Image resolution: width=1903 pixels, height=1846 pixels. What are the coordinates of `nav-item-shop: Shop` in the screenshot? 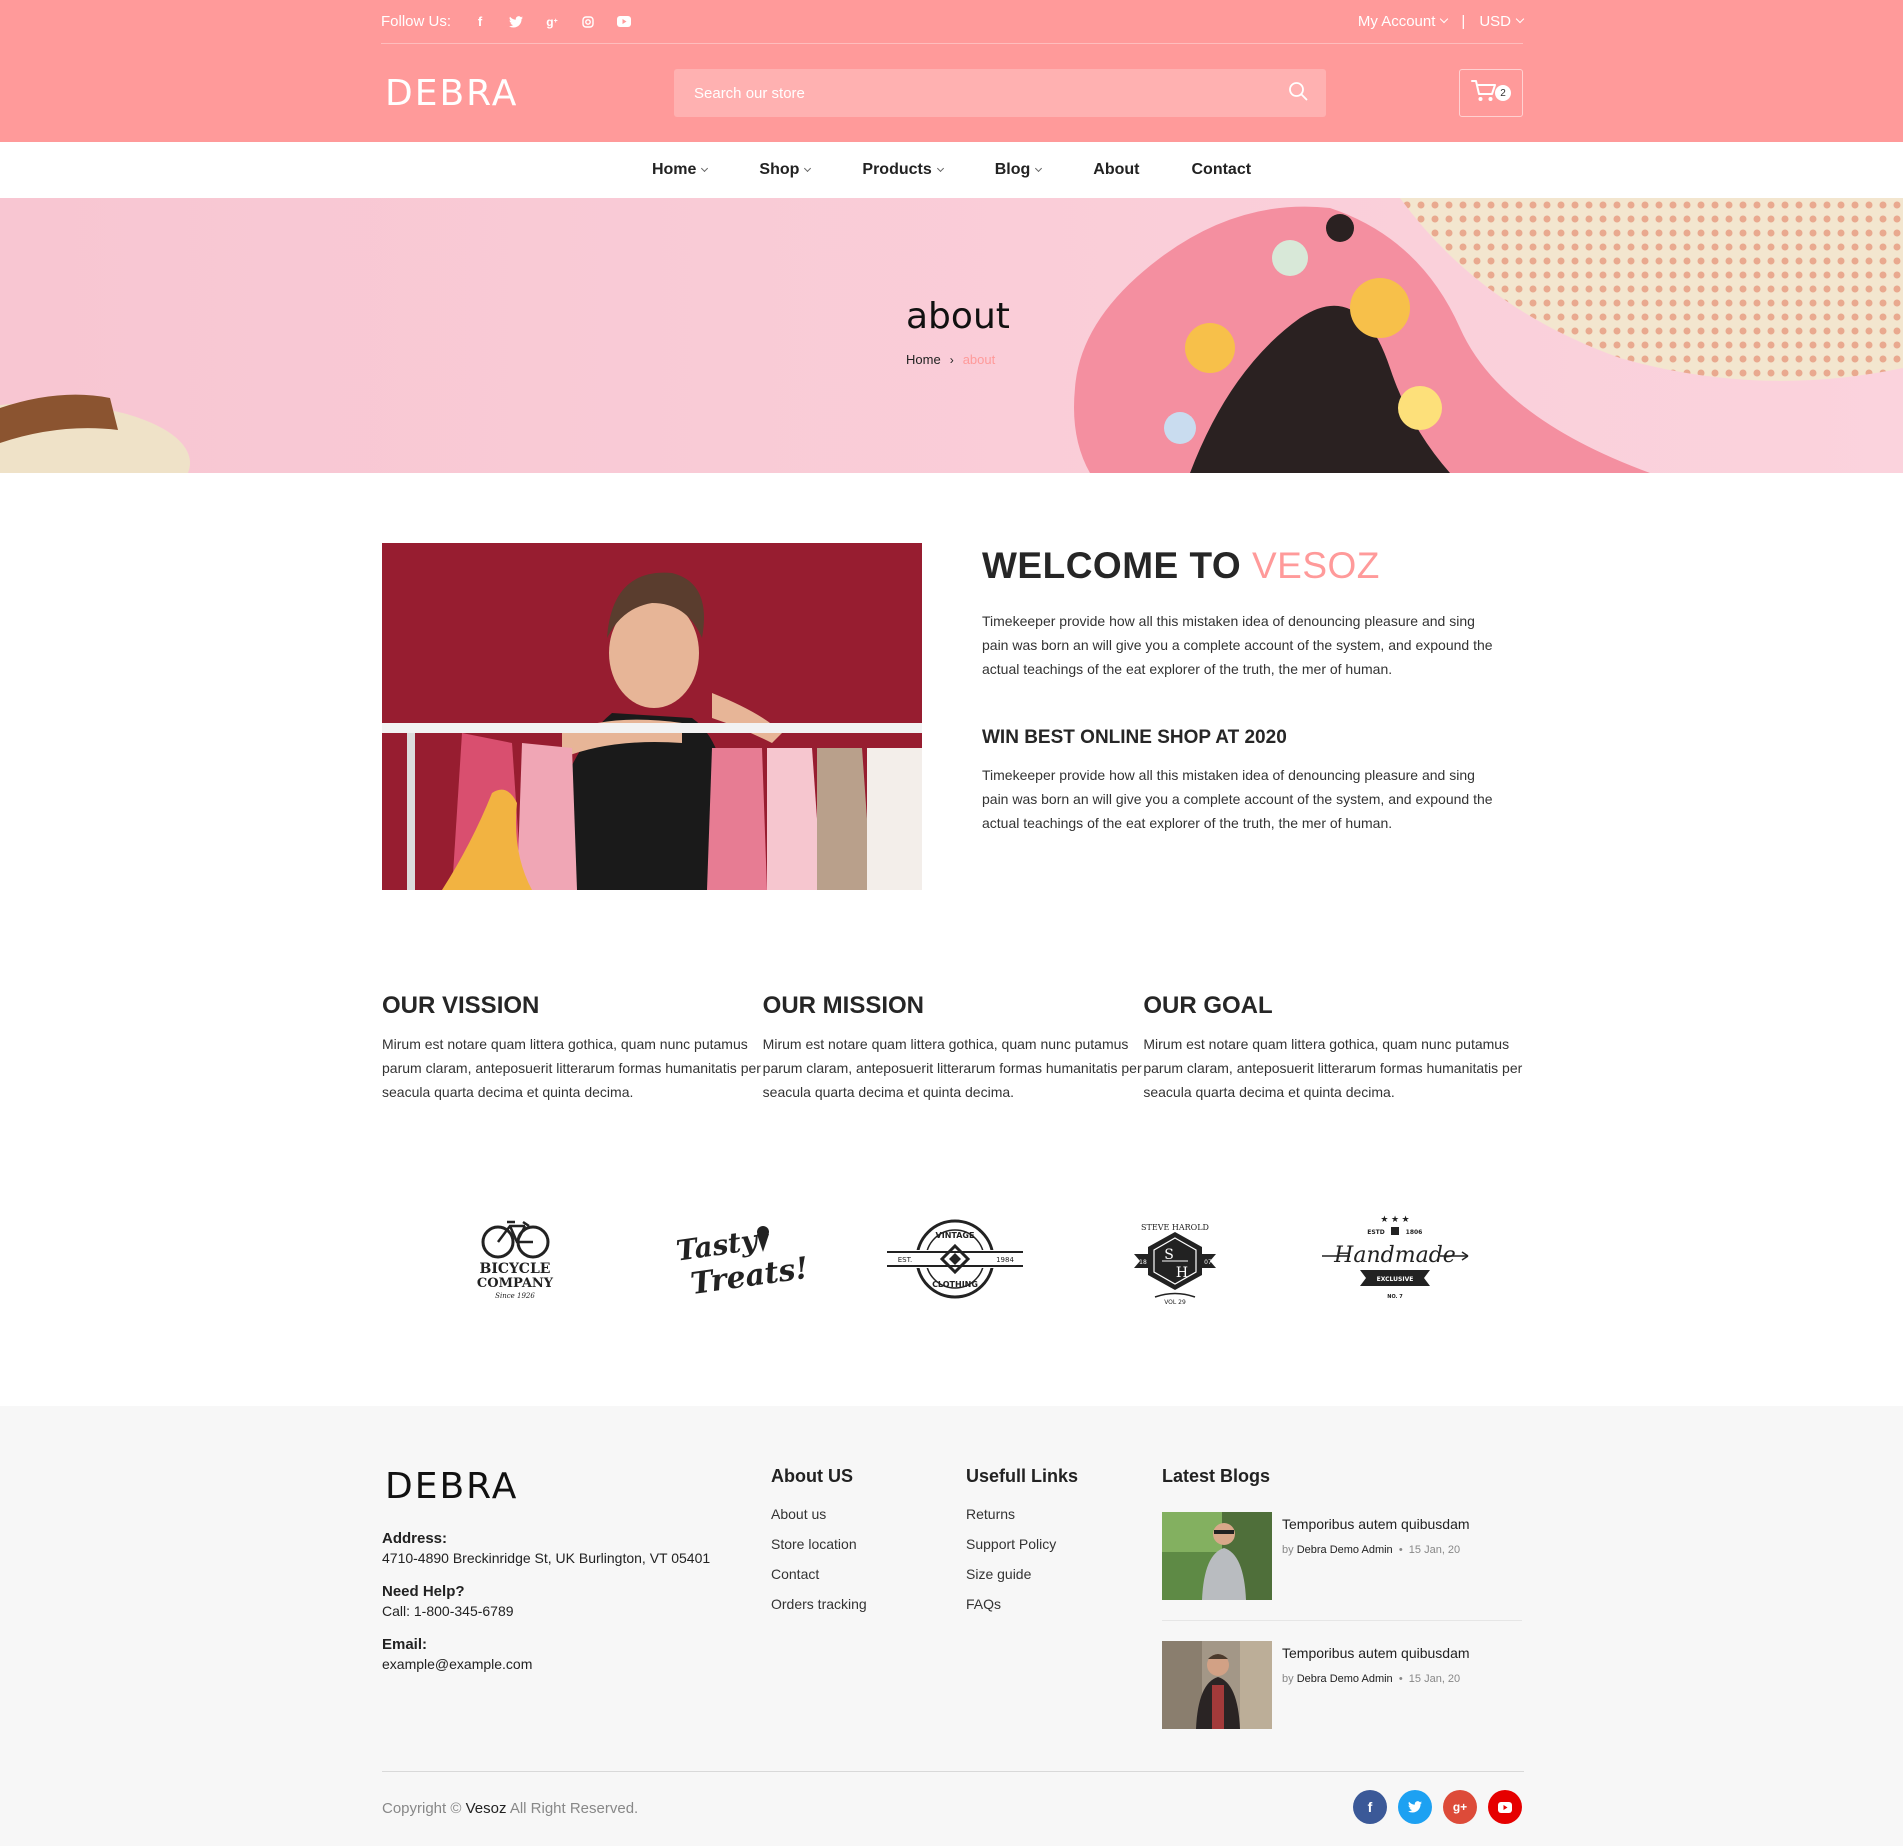 It's located at (785, 170).